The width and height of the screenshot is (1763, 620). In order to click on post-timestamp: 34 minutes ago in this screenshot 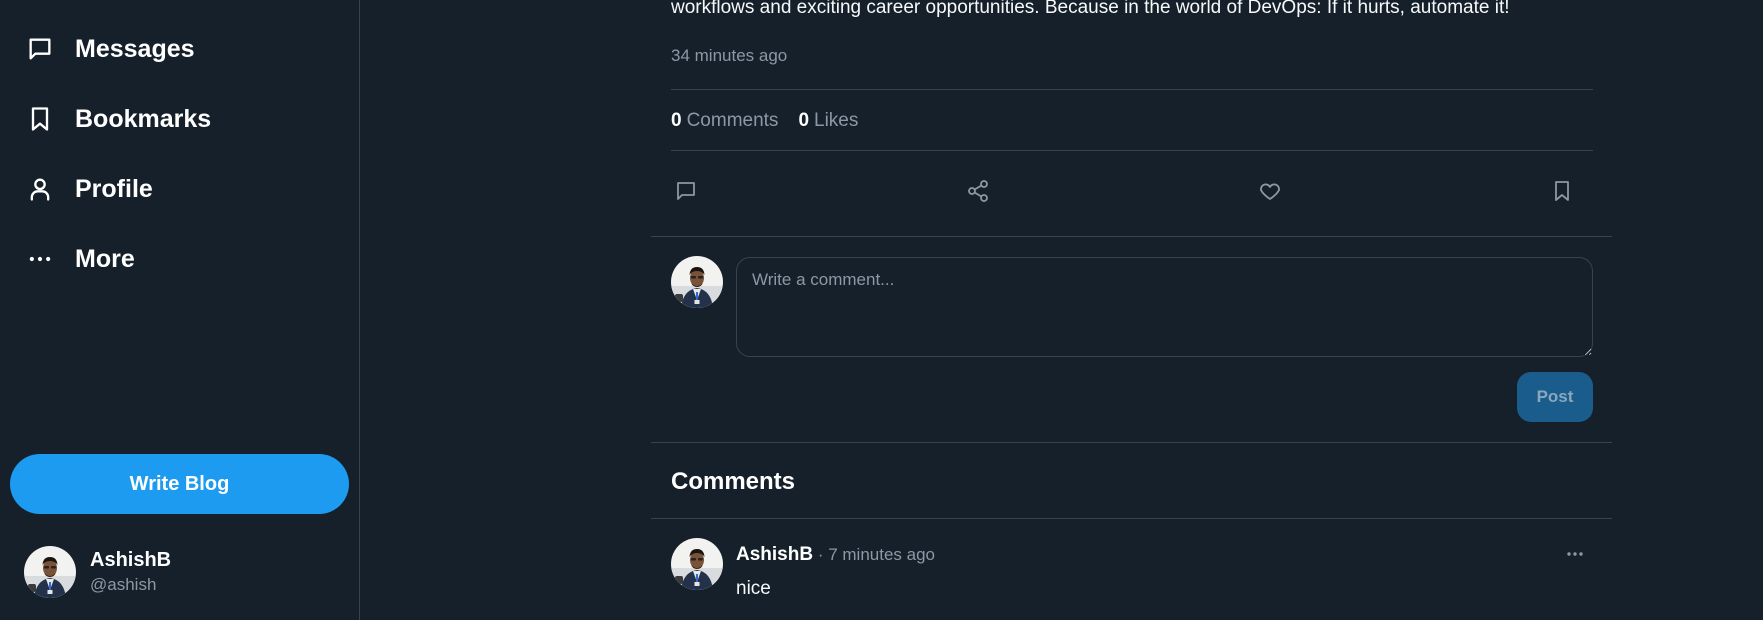, I will do `click(729, 55)`.